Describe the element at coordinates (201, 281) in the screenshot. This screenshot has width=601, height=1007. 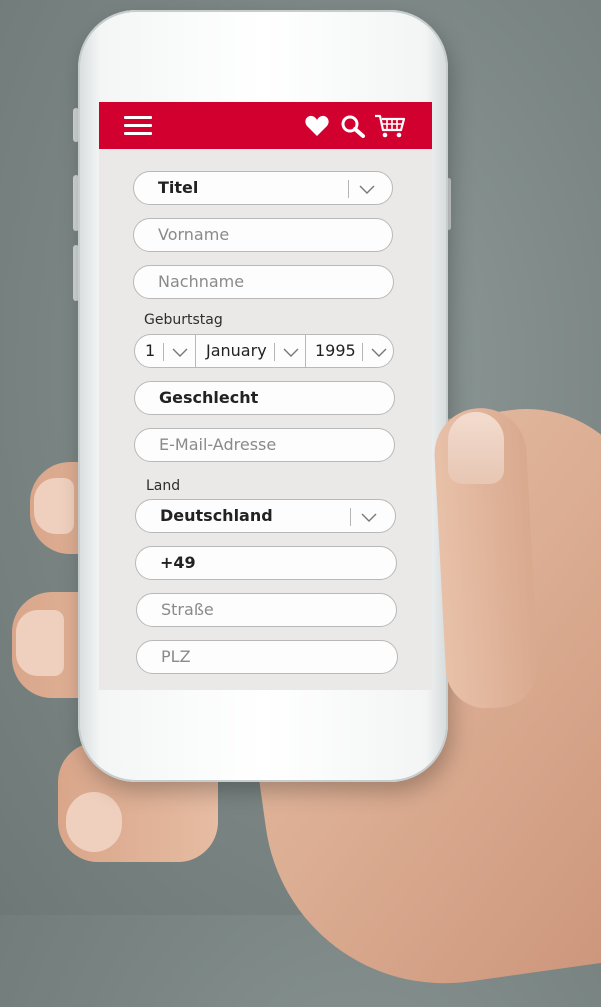
I see `last-name-placeholder: Nachname` at that location.